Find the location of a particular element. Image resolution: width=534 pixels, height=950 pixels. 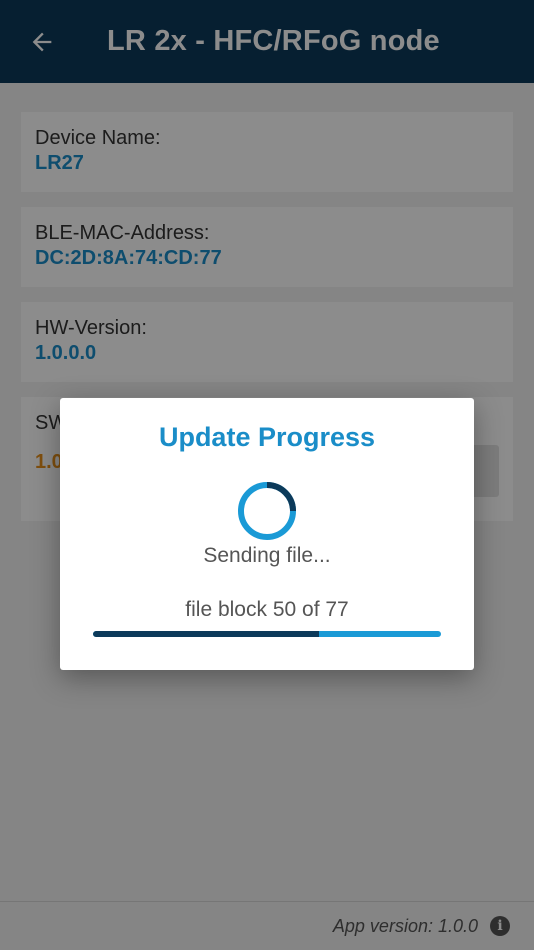

dialog-title: Update Progress is located at coordinates (267, 437).